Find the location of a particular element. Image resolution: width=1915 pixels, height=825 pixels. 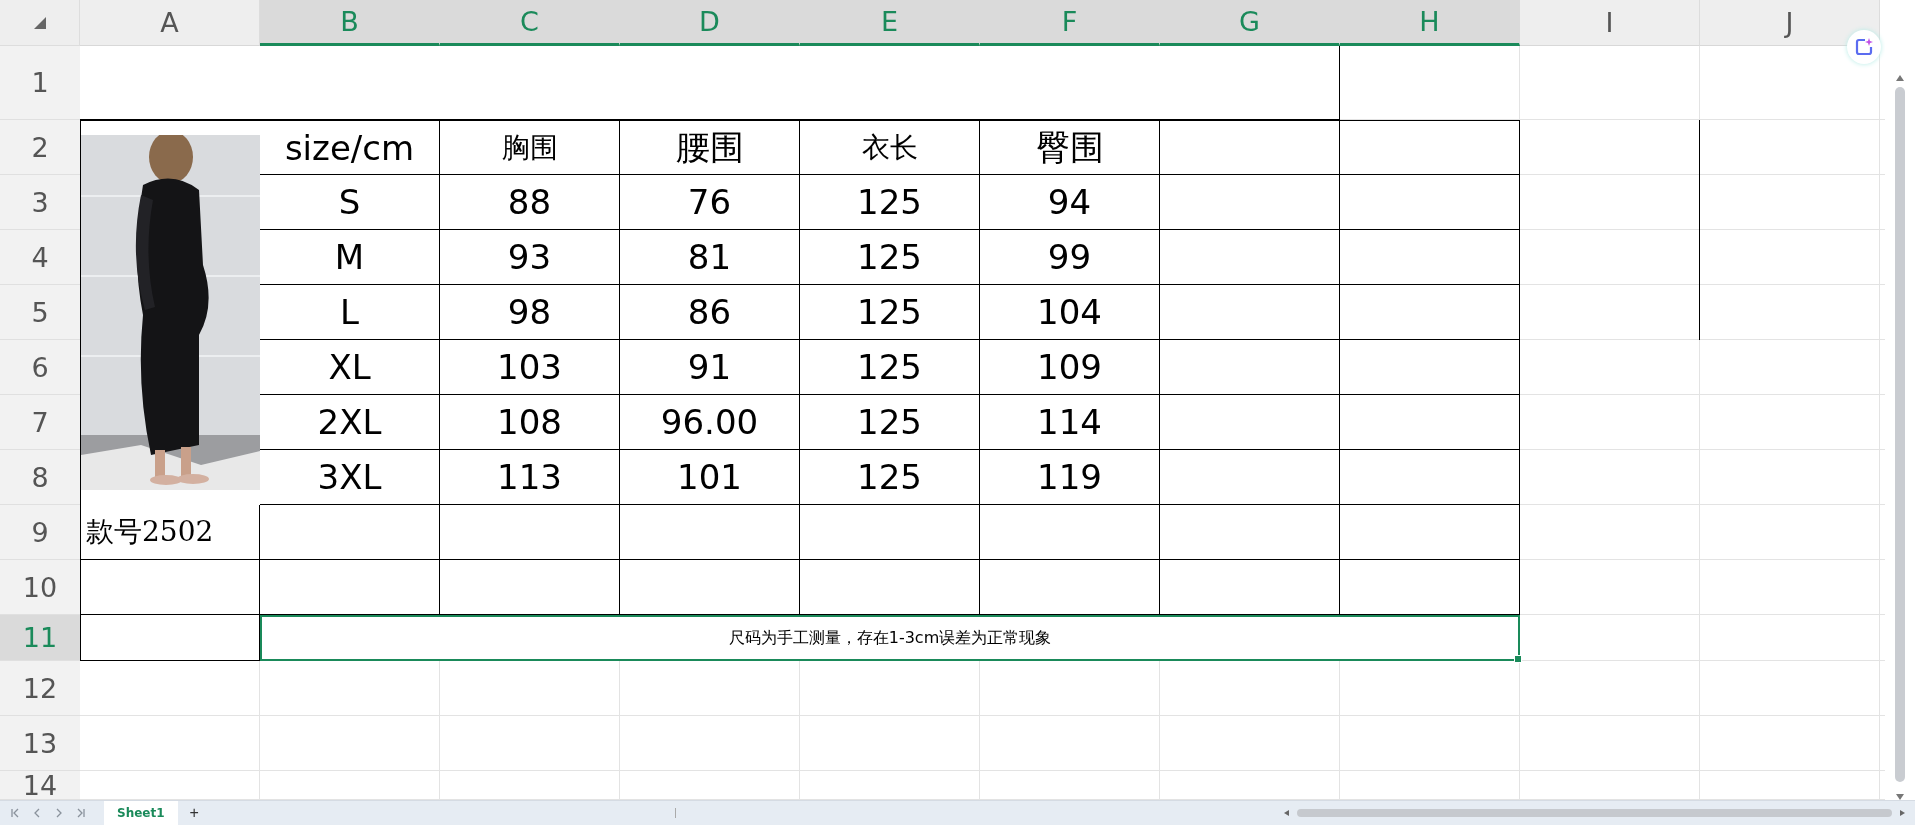

sparkle-icon is located at coordinates (1864, 47).